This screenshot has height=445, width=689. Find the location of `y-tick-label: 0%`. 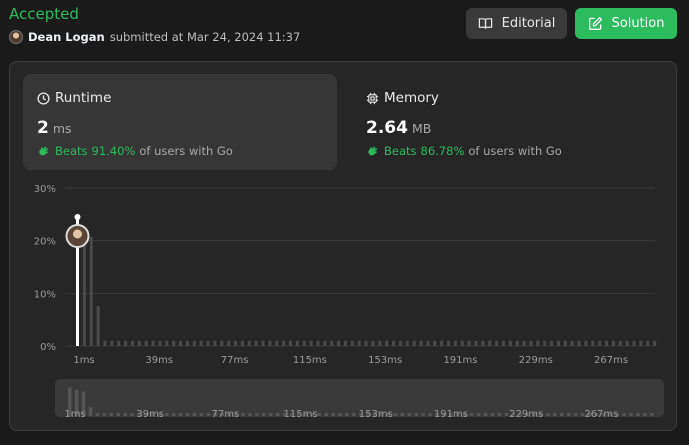

y-tick-label: 0% is located at coordinates (48, 347).